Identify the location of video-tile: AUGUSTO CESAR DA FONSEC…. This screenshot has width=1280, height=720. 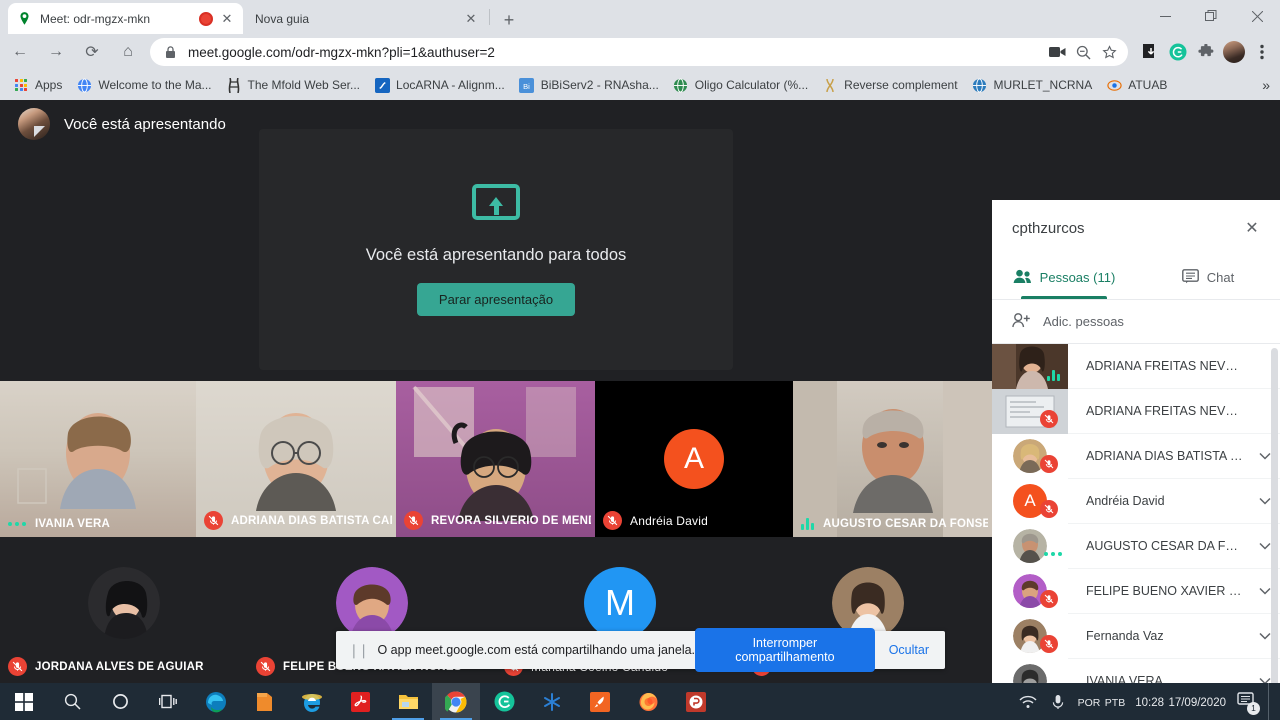
(892, 459).